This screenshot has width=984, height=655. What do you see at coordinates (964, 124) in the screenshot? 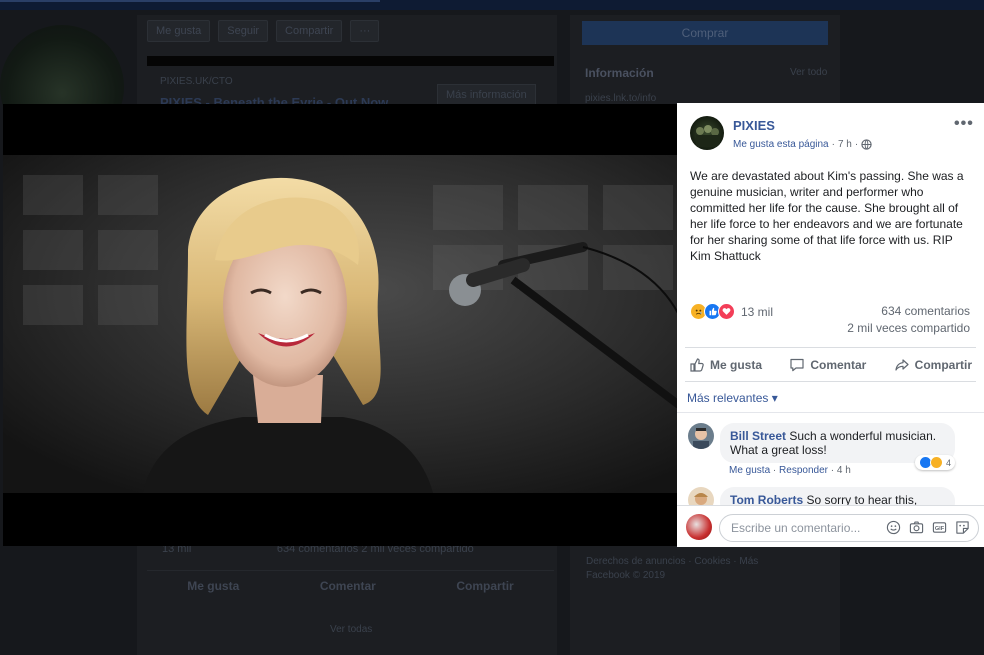
I see `more-horizontal-icon: •••` at bounding box center [964, 124].